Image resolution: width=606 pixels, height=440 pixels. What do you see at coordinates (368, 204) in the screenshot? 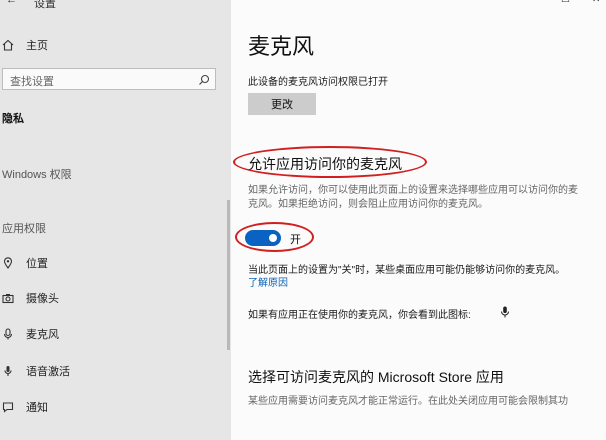
I see `allow-apps-description-line2: 克风。如果拒绝访问，则会阻止应用访问你的麦克风。` at bounding box center [368, 204].